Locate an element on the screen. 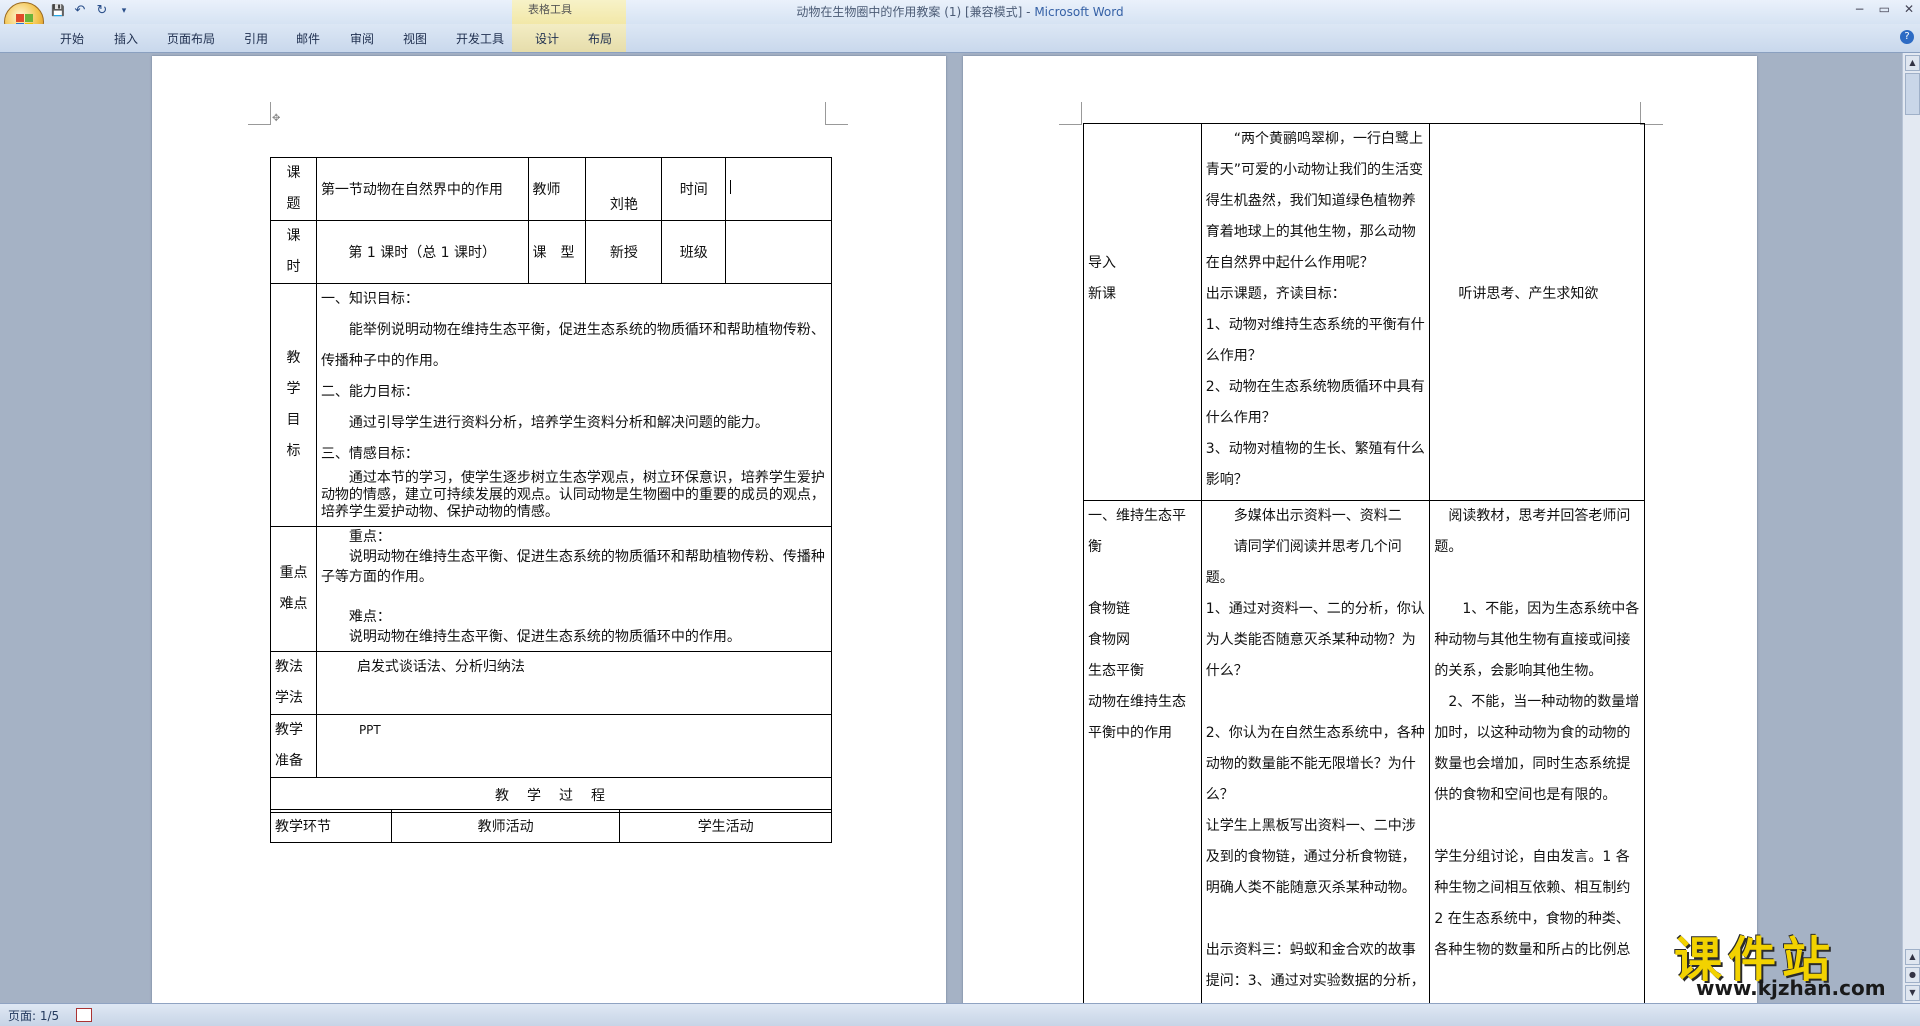 The width and height of the screenshot is (1920, 1026). cell-text: 通过引导学生进行资料分析，培养学生资料分析和解决问题的能力。 is located at coordinates (544, 423).